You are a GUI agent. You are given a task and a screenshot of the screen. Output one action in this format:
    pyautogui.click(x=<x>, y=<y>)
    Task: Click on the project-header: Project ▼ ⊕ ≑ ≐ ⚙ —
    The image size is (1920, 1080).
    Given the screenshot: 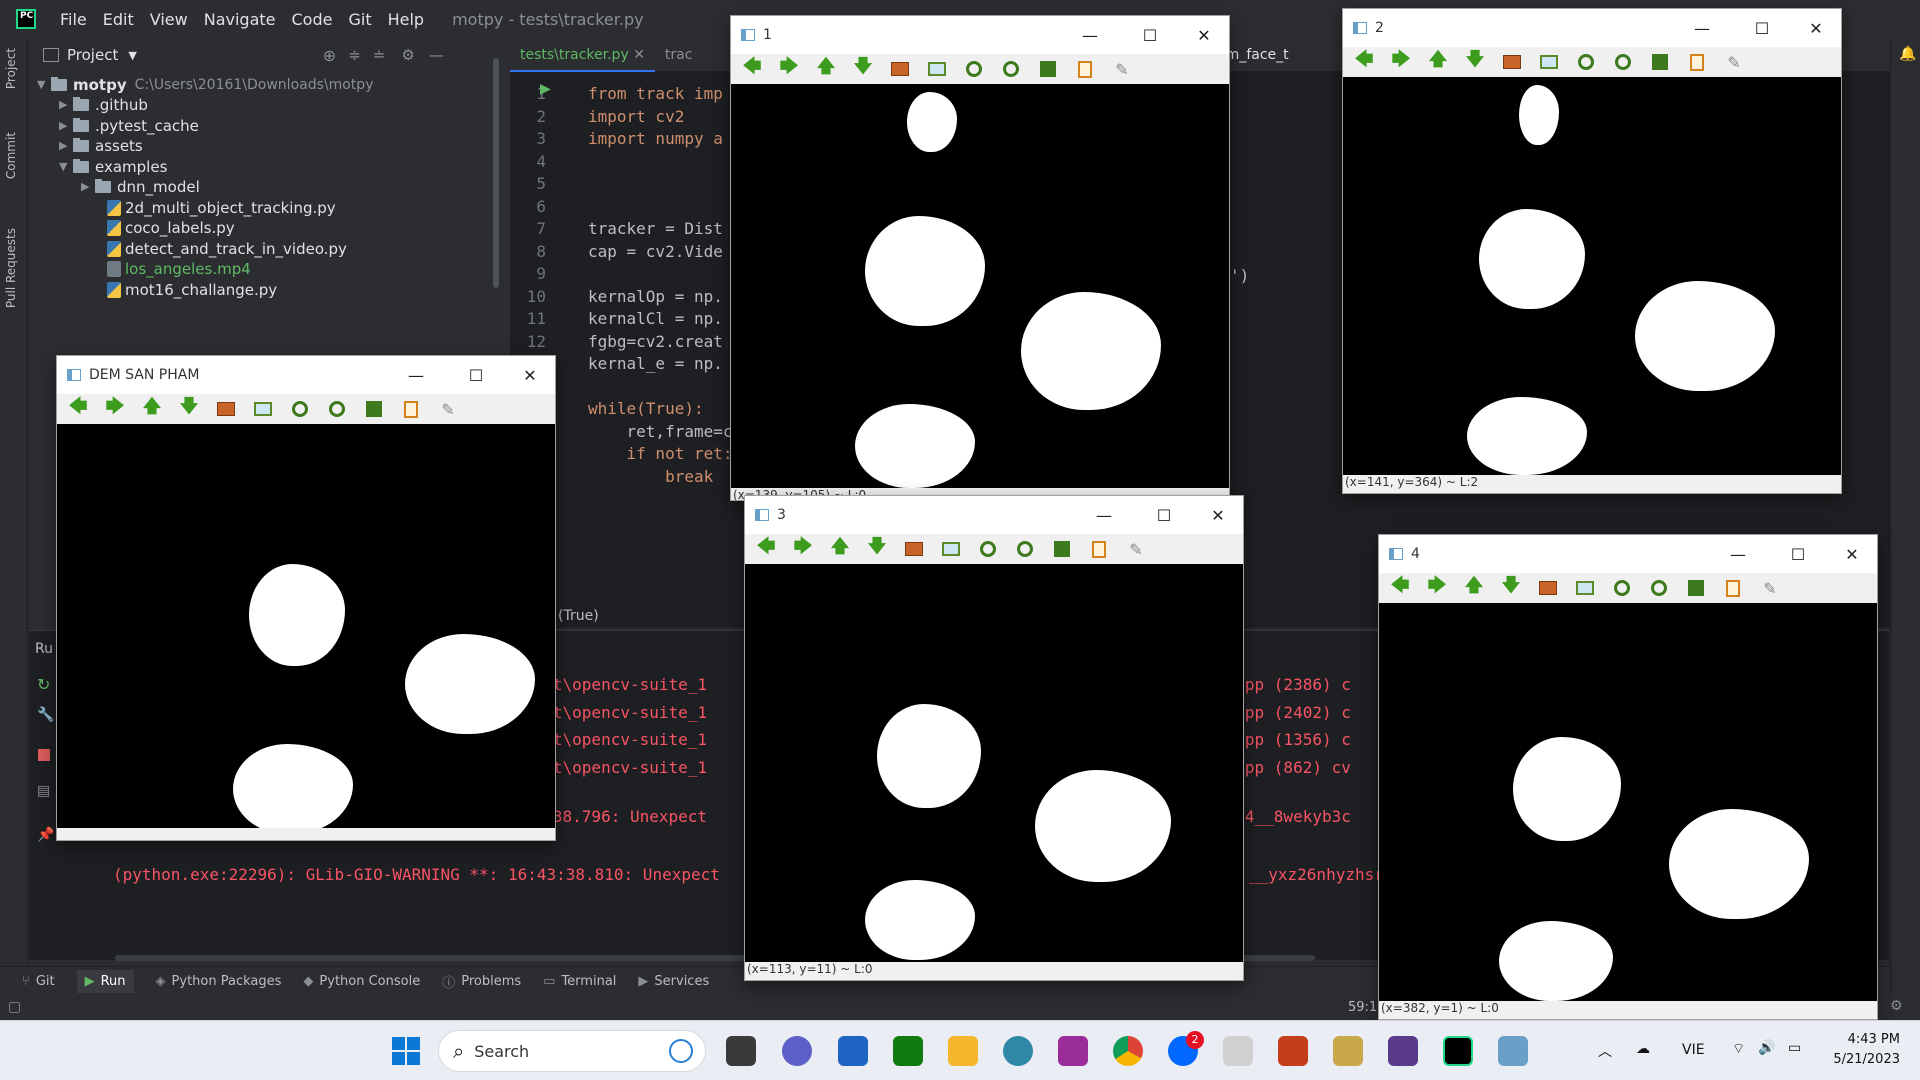 What is the action you would take?
    pyautogui.click(x=269, y=55)
    